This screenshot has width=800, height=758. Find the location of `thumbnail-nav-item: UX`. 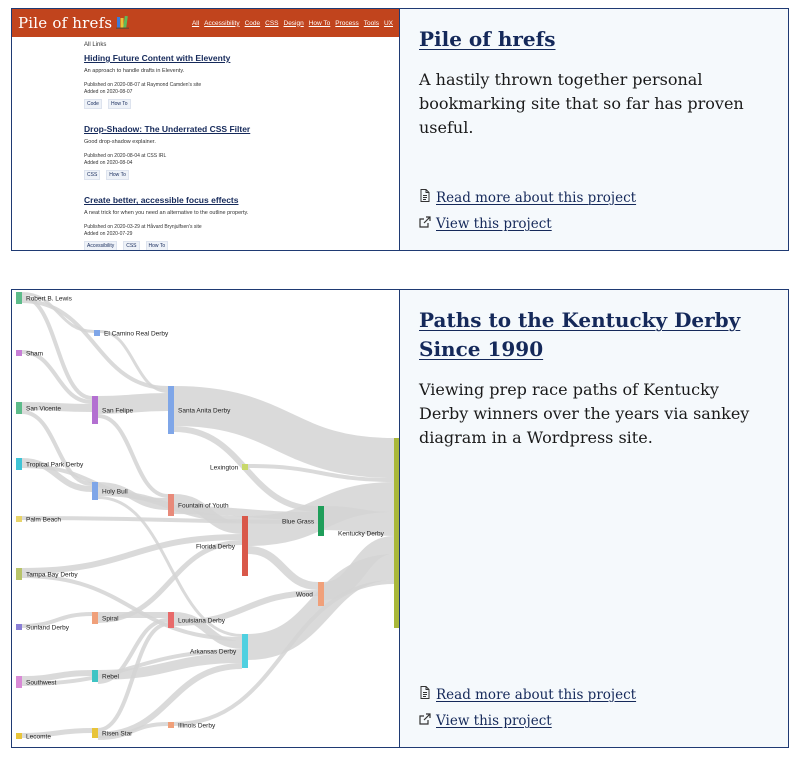

thumbnail-nav-item: UX is located at coordinates (388, 23).